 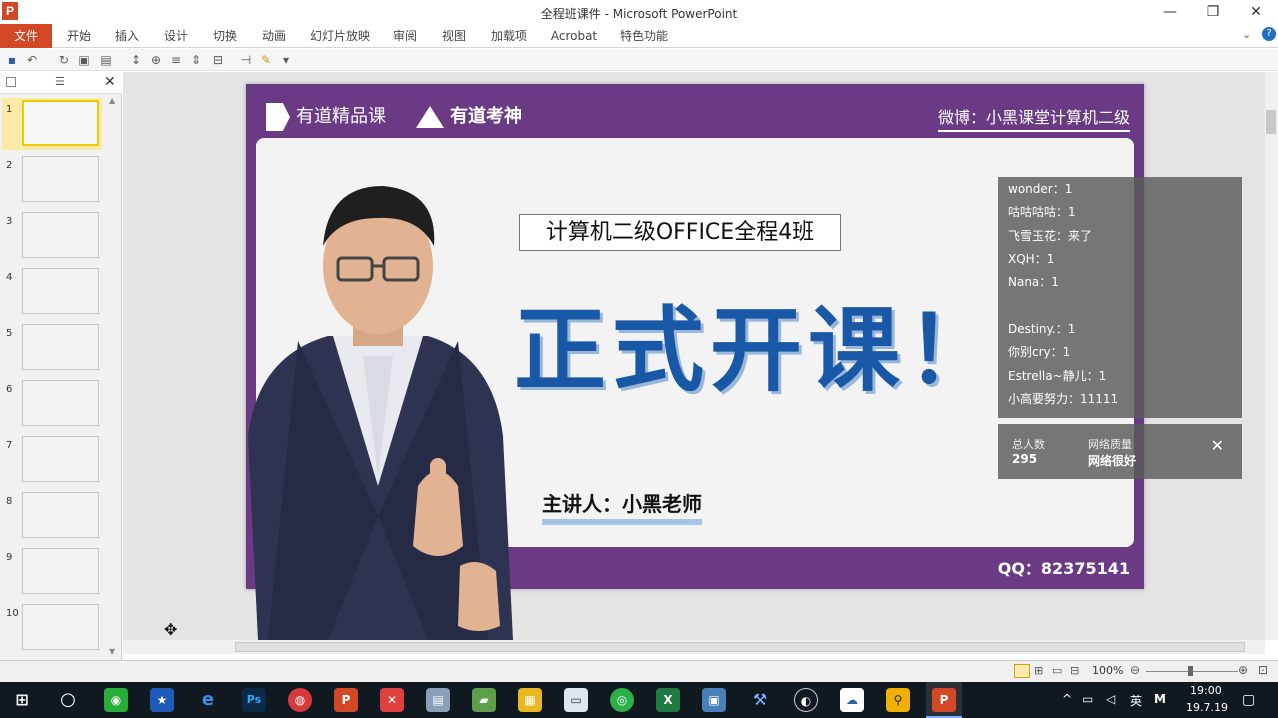 What do you see at coordinates (1160, 699) in the screenshot?
I see `ime-indicator: M` at bounding box center [1160, 699].